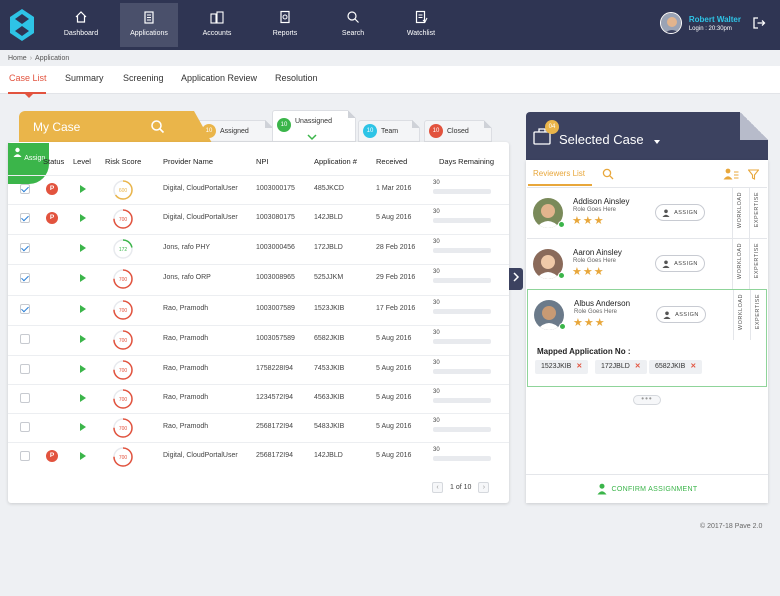 The width and height of the screenshot is (780, 596). I want to click on tab-resolution: Resolution, so click(296, 78).